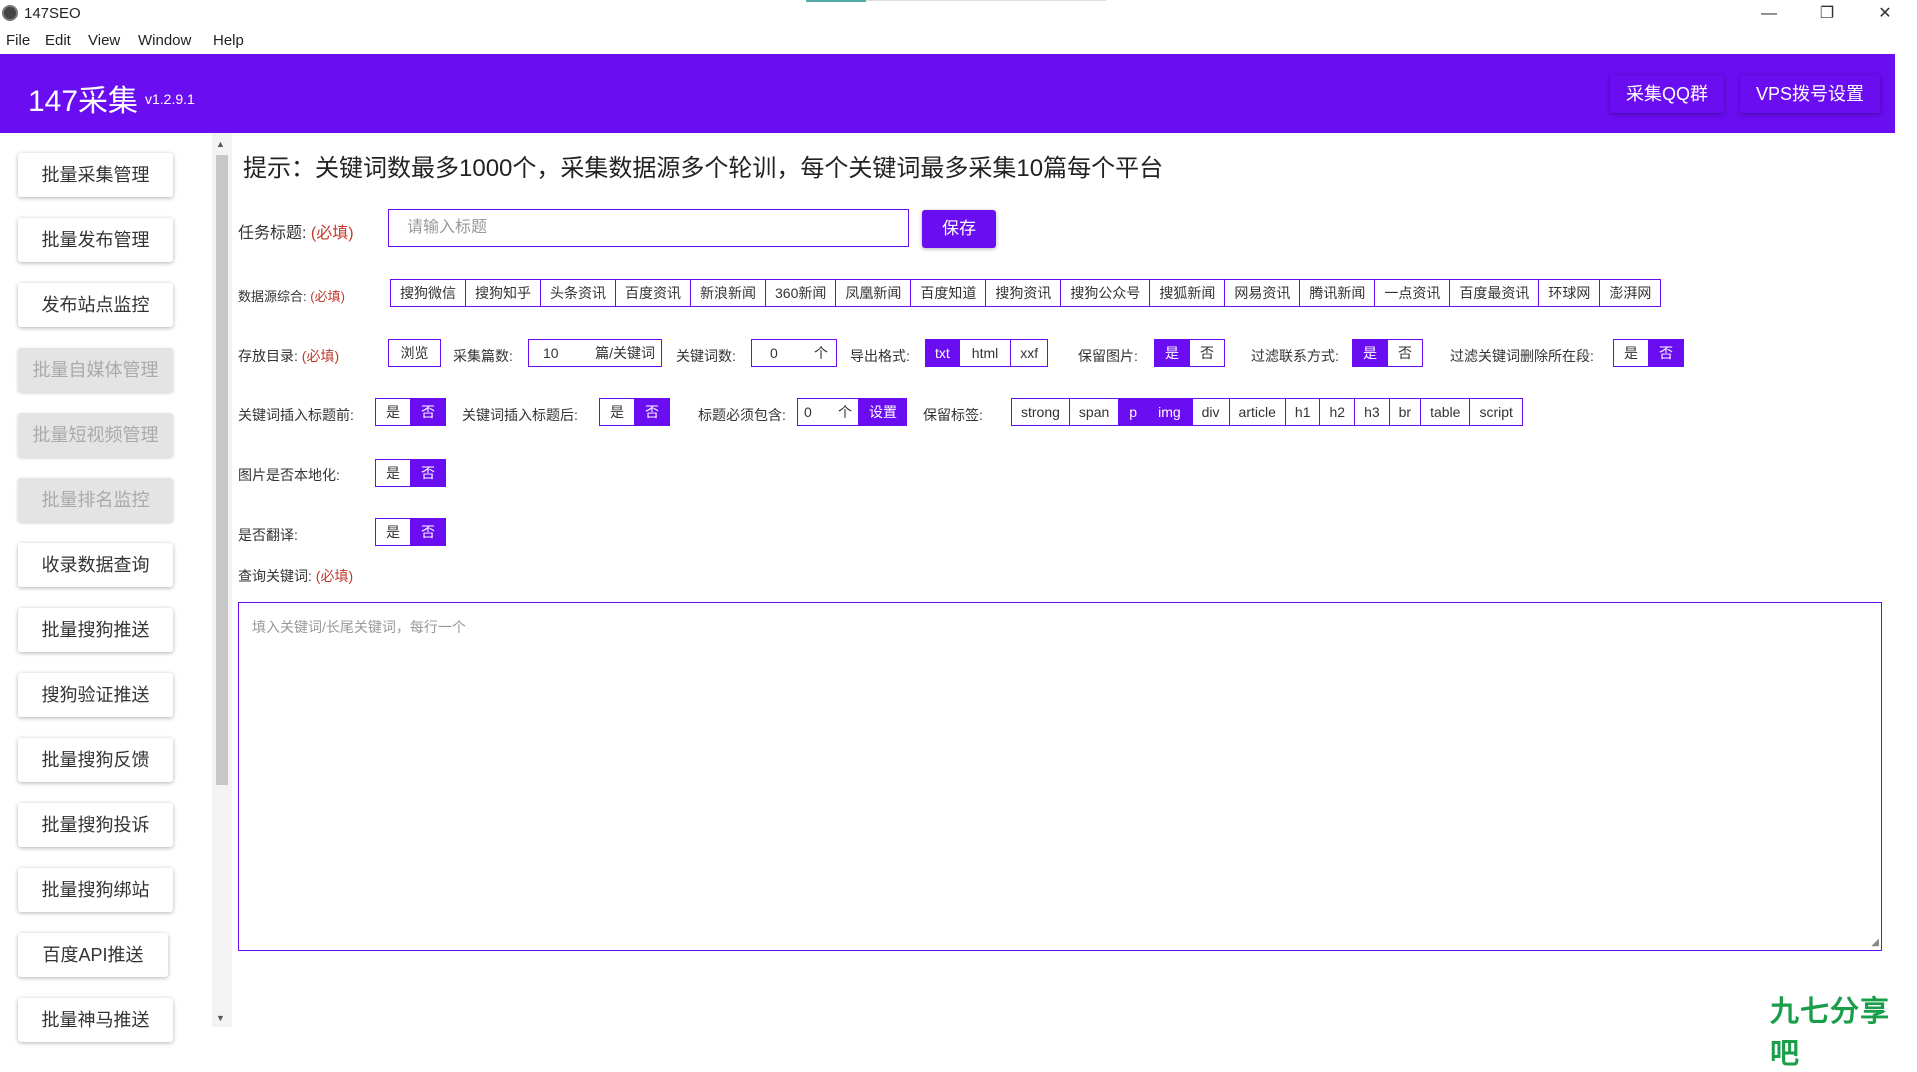 Image resolution: width=1917 pixels, height=1072 pixels. I want to click on source-option: 腾讯新闻, so click(1338, 293).